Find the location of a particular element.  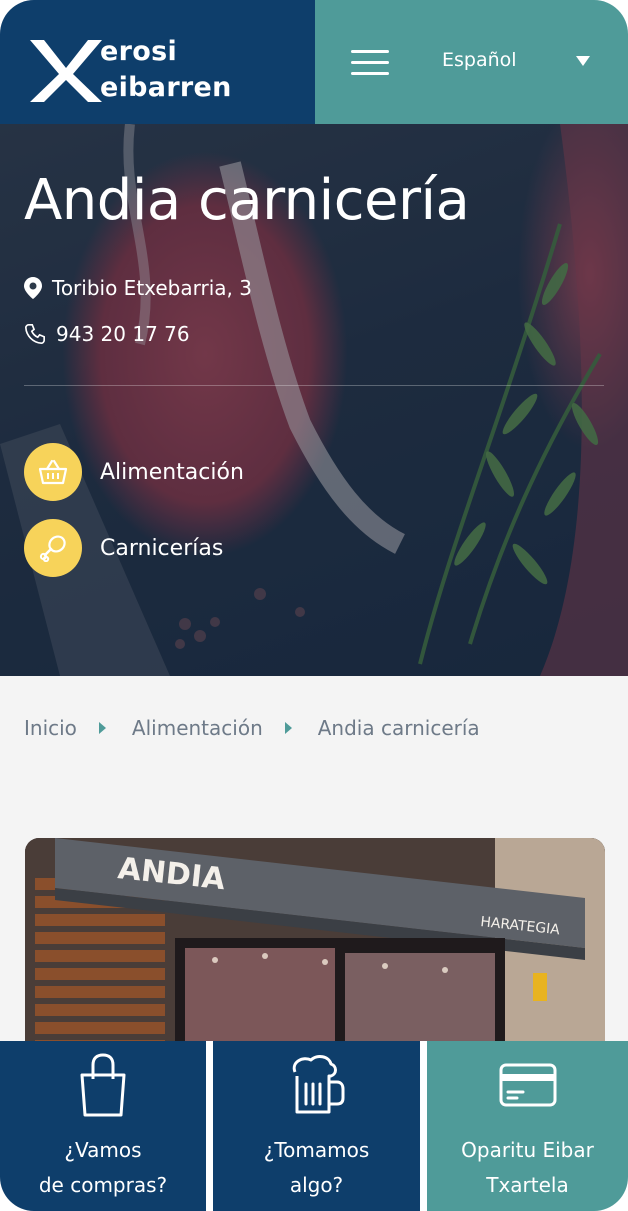

shop-title: Andia carnicería is located at coordinates (247, 200).